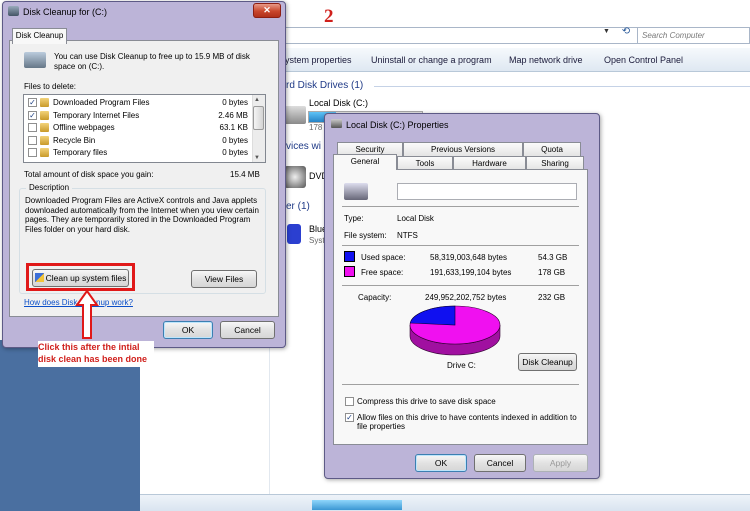  What do you see at coordinates (258, 118) in the screenshot?
I see `scroll-thumb` at bounding box center [258, 118].